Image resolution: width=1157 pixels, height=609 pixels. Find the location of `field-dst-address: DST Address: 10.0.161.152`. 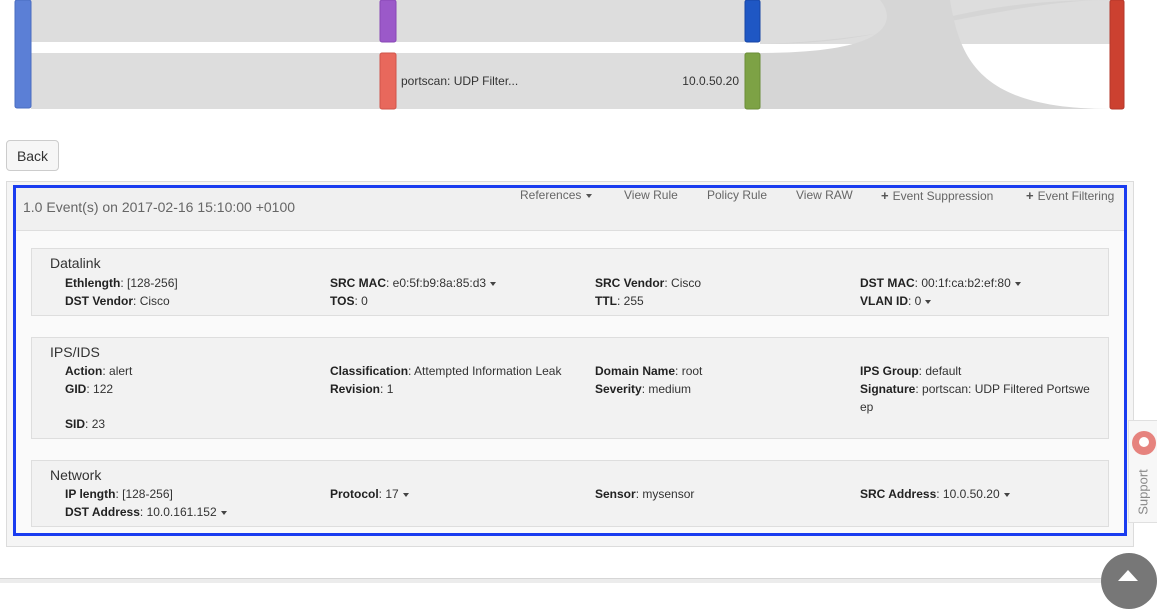

field-dst-address: DST Address: 10.0.161.152 is located at coordinates (146, 512).